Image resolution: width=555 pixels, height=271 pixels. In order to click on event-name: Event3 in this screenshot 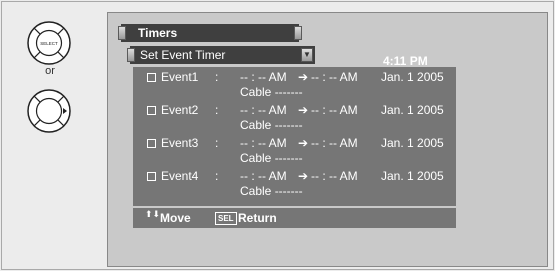, I will do `click(180, 143)`.